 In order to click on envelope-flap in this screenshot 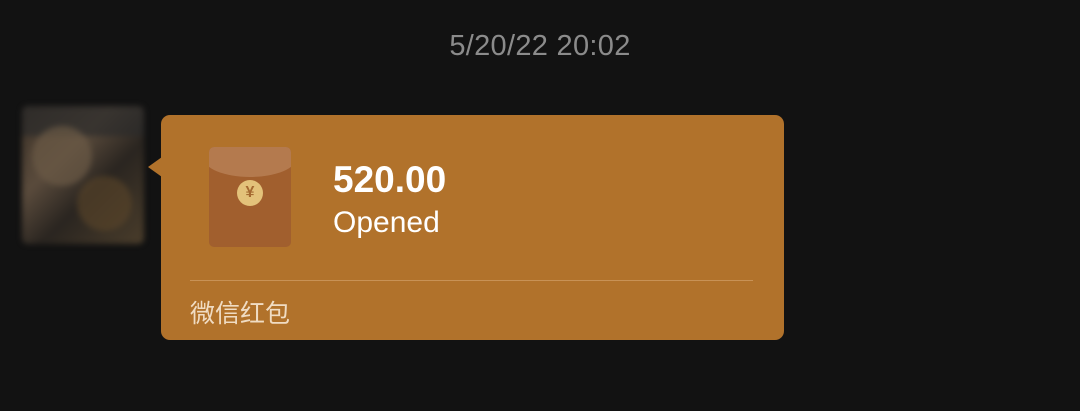, I will do `click(250, 162)`.